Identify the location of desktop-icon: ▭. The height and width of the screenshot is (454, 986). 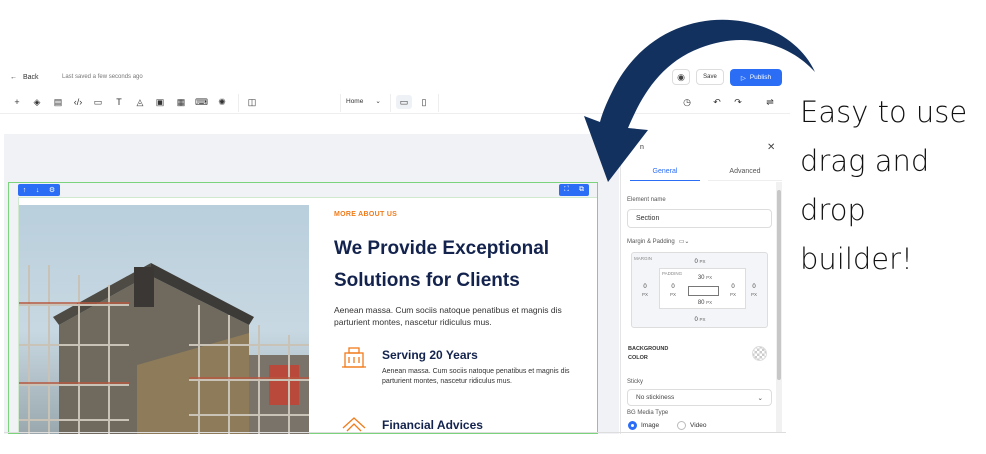
(404, 102).